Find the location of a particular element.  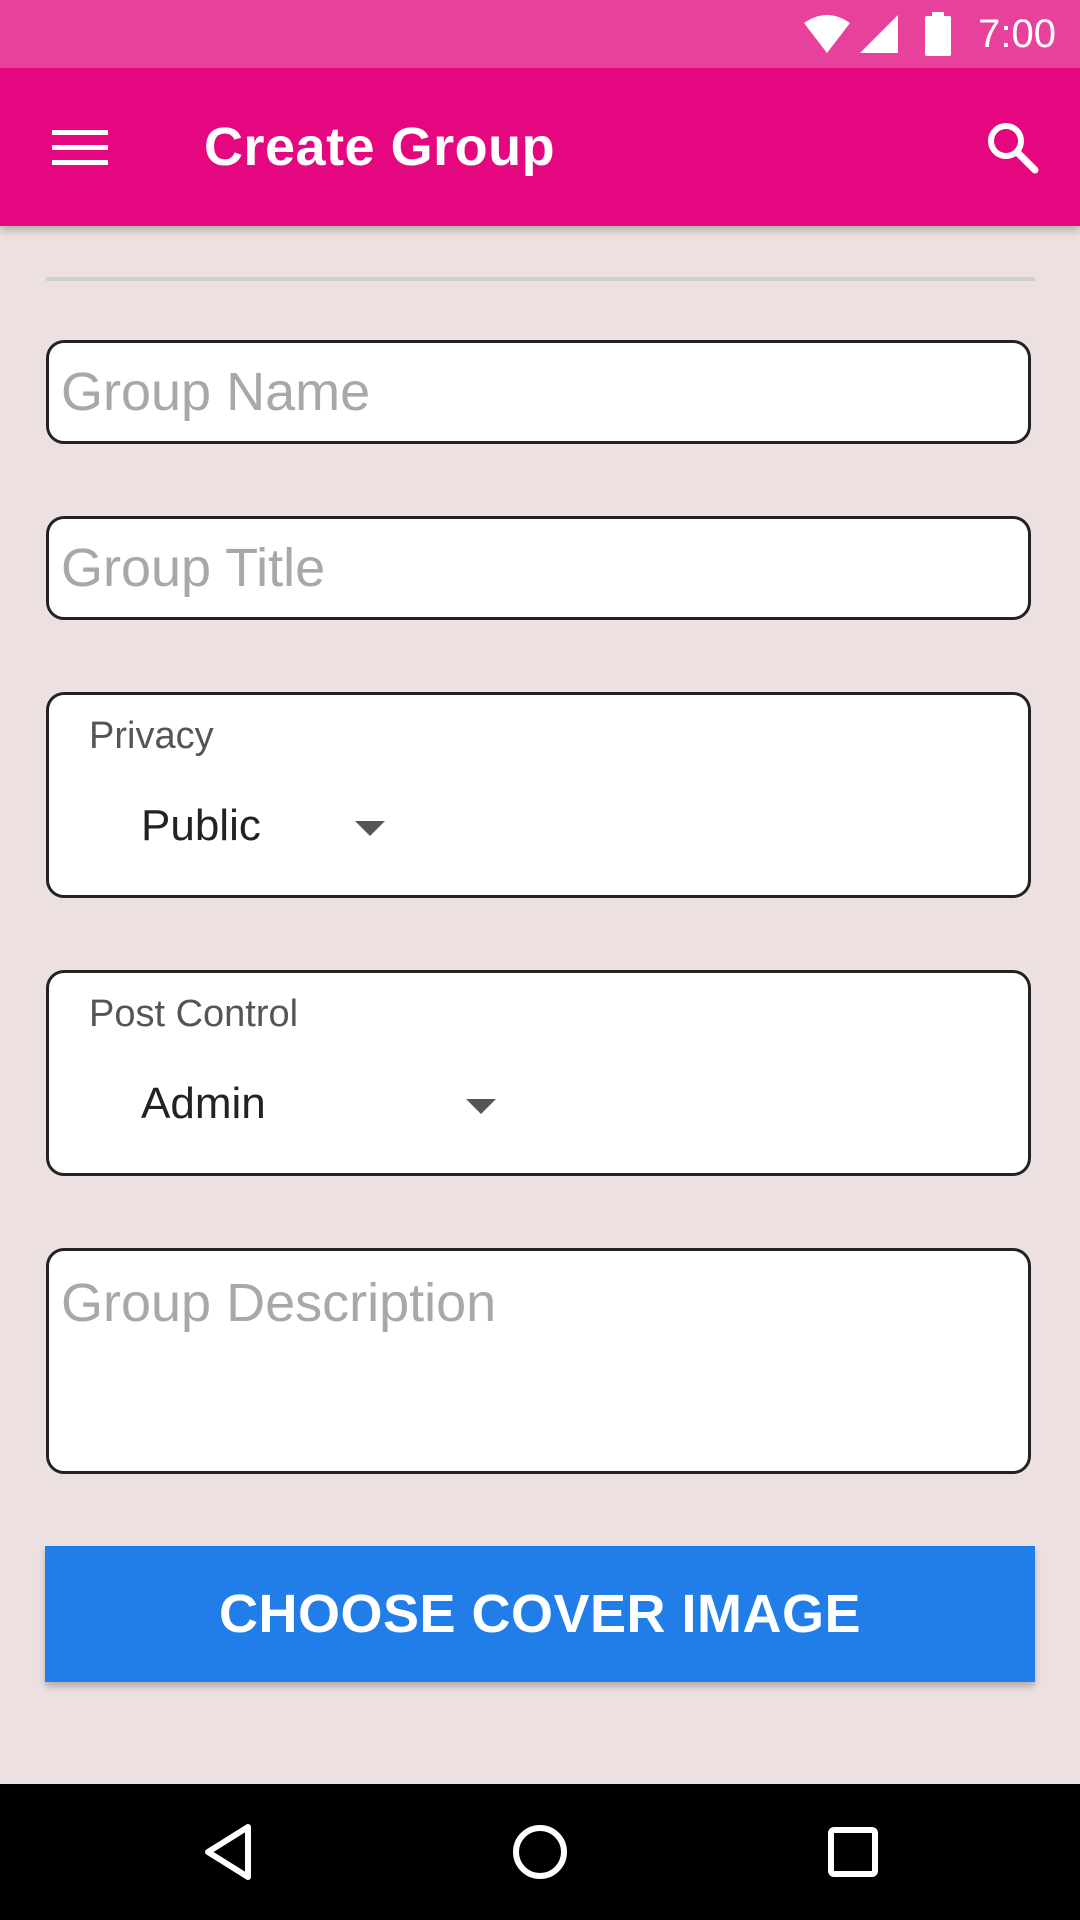

post-control-label: Post Control is located at coordinates (194, 1014).